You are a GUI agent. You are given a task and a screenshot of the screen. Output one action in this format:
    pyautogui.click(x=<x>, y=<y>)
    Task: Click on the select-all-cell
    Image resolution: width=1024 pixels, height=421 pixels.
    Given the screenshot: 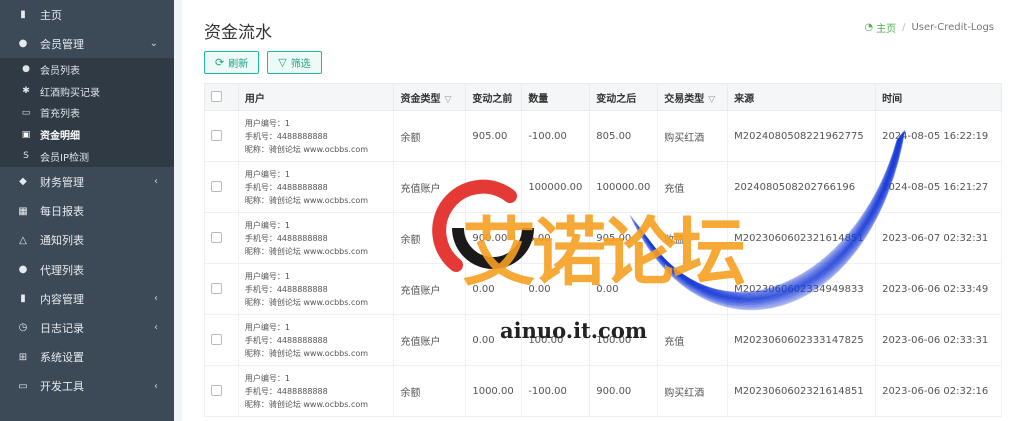 What is the action you would take?
    pyautogui.click(x=221, y=97)
    